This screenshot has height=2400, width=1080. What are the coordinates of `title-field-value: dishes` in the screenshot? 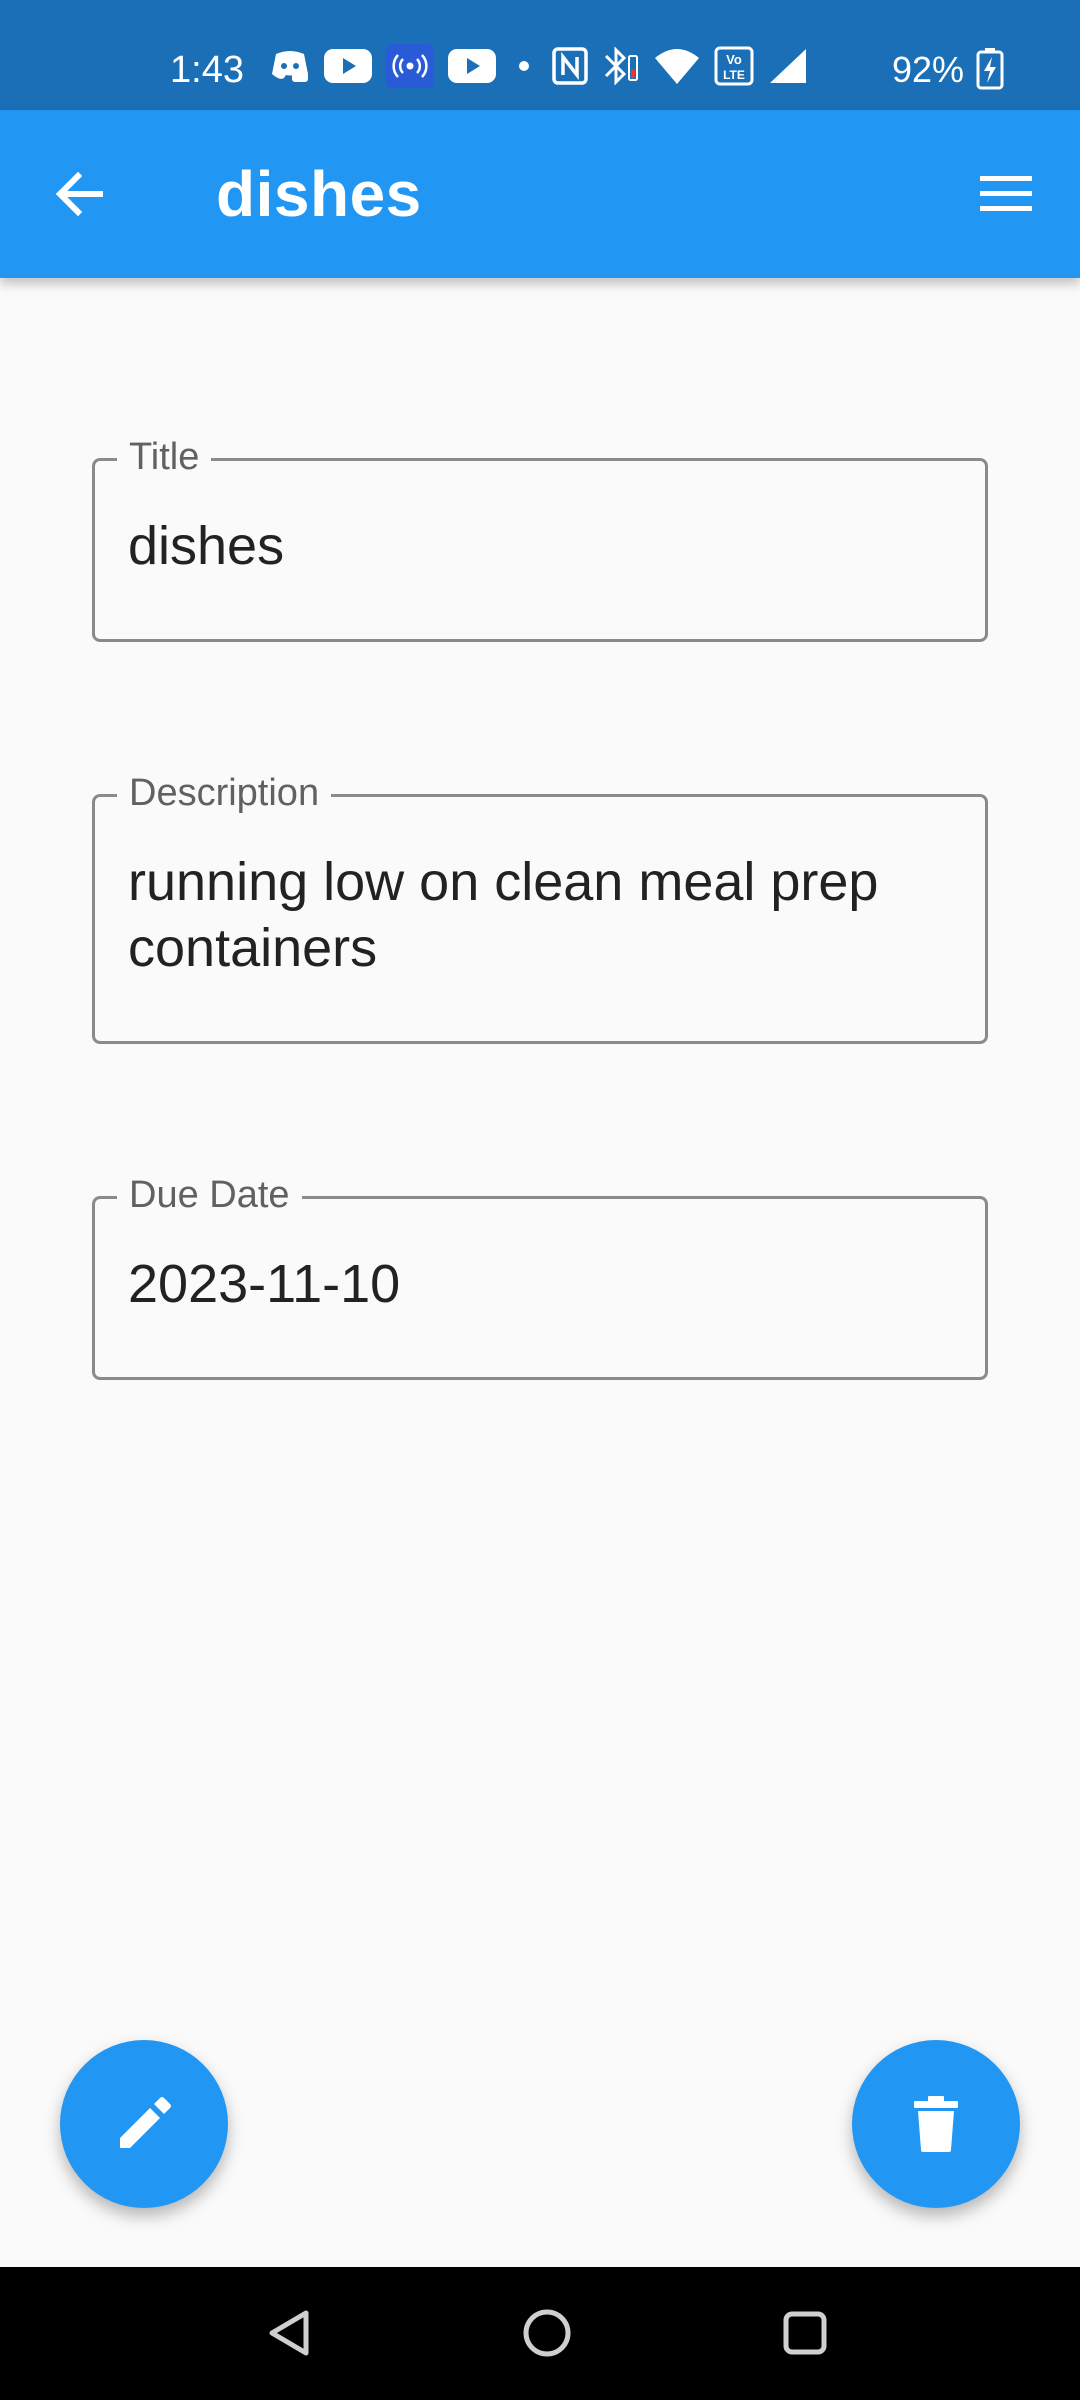 It's located at (206, 546).